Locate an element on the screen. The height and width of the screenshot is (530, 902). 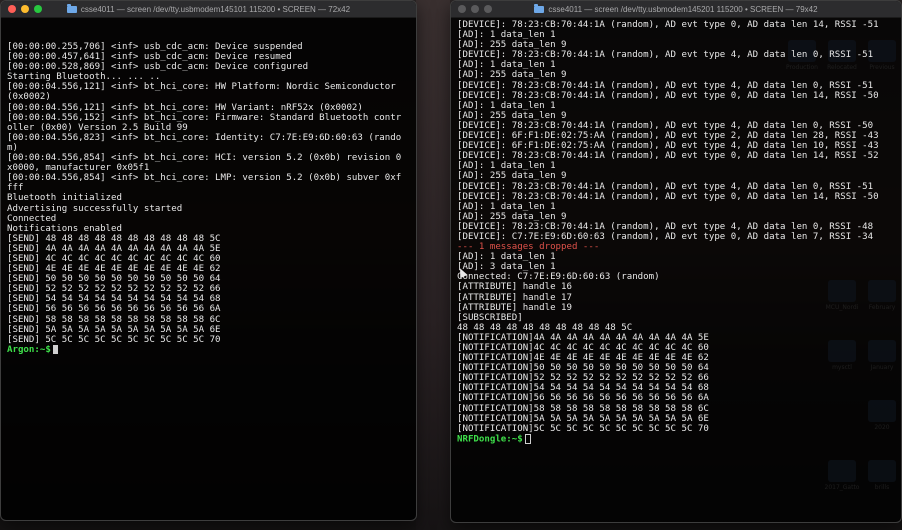
desktop-background is located at coordinates (433, 265).